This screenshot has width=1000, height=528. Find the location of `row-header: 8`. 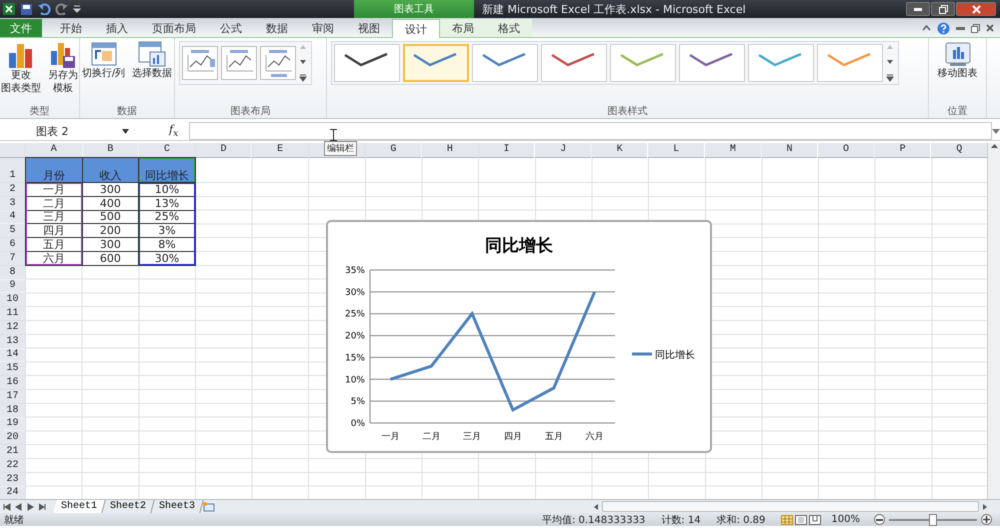

row-header: 8 is located at coordinates (12, 272).